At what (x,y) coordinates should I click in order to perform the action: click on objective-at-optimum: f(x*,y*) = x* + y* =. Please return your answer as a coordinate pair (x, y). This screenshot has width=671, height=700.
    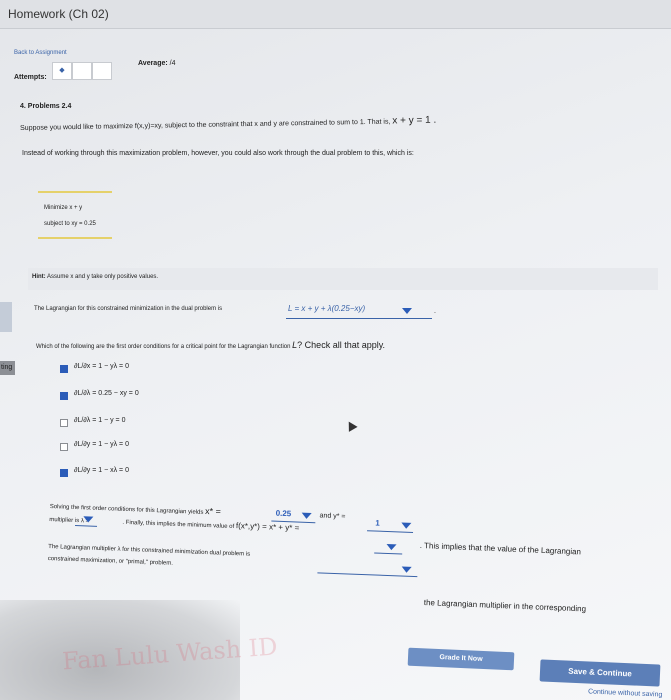
    Looking at the image, I should click on (267, 527).